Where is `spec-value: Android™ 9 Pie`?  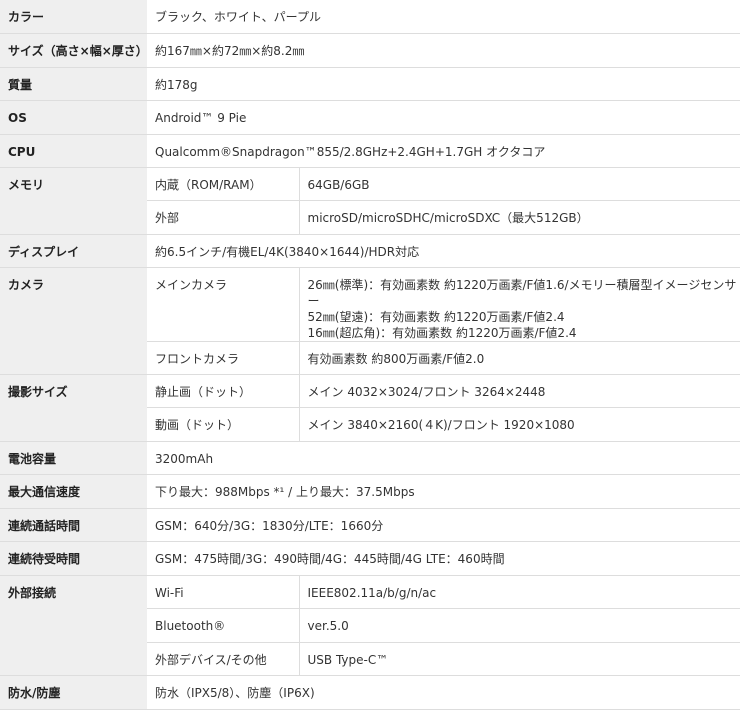
spec-value: Android™ 9 Pie is located at coordinates (443, 117).